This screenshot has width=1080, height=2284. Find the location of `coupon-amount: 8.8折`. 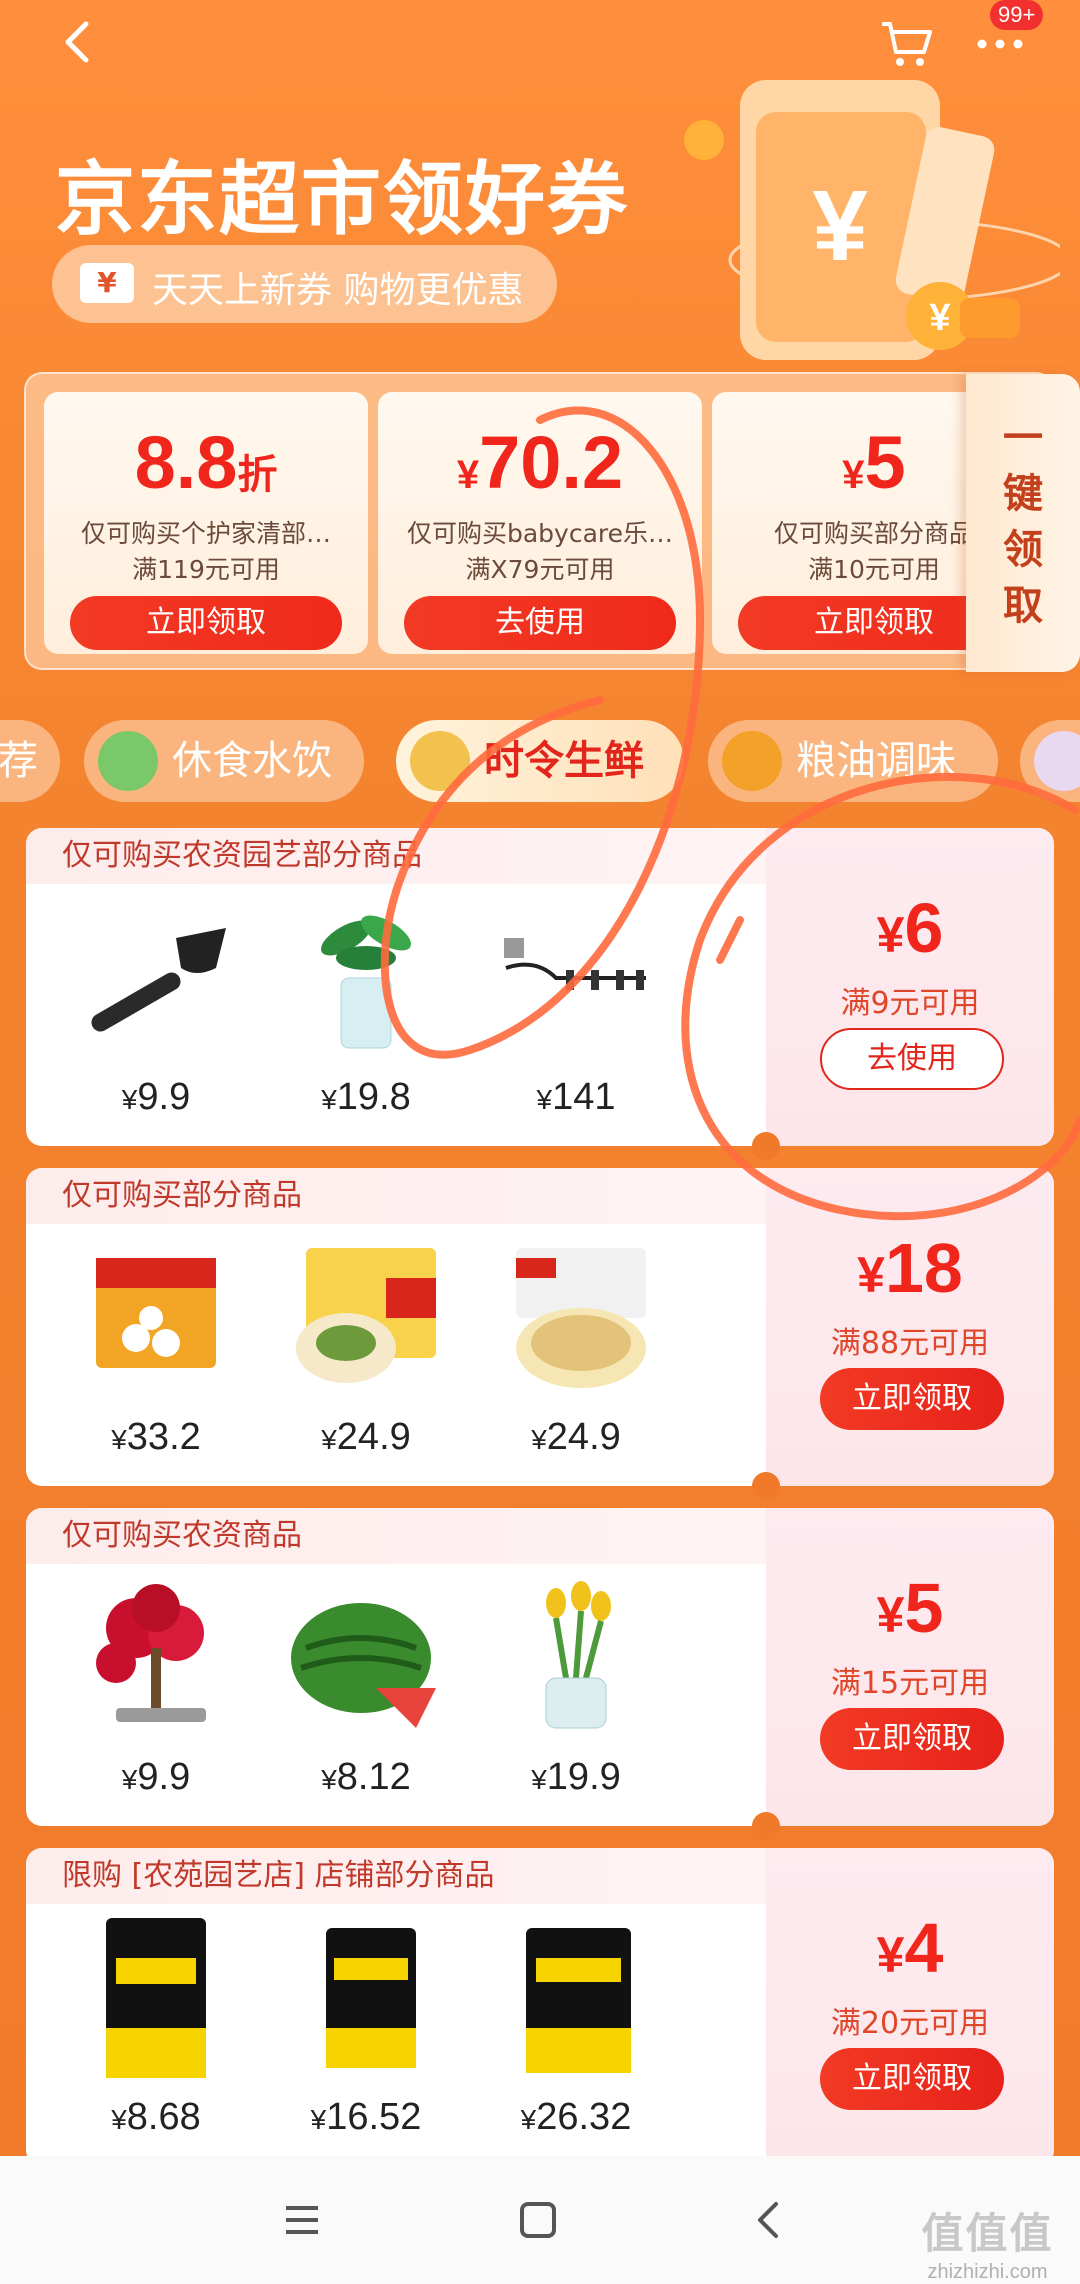

coupon-amount: 8.8折 is located at coordinates (206, 462).